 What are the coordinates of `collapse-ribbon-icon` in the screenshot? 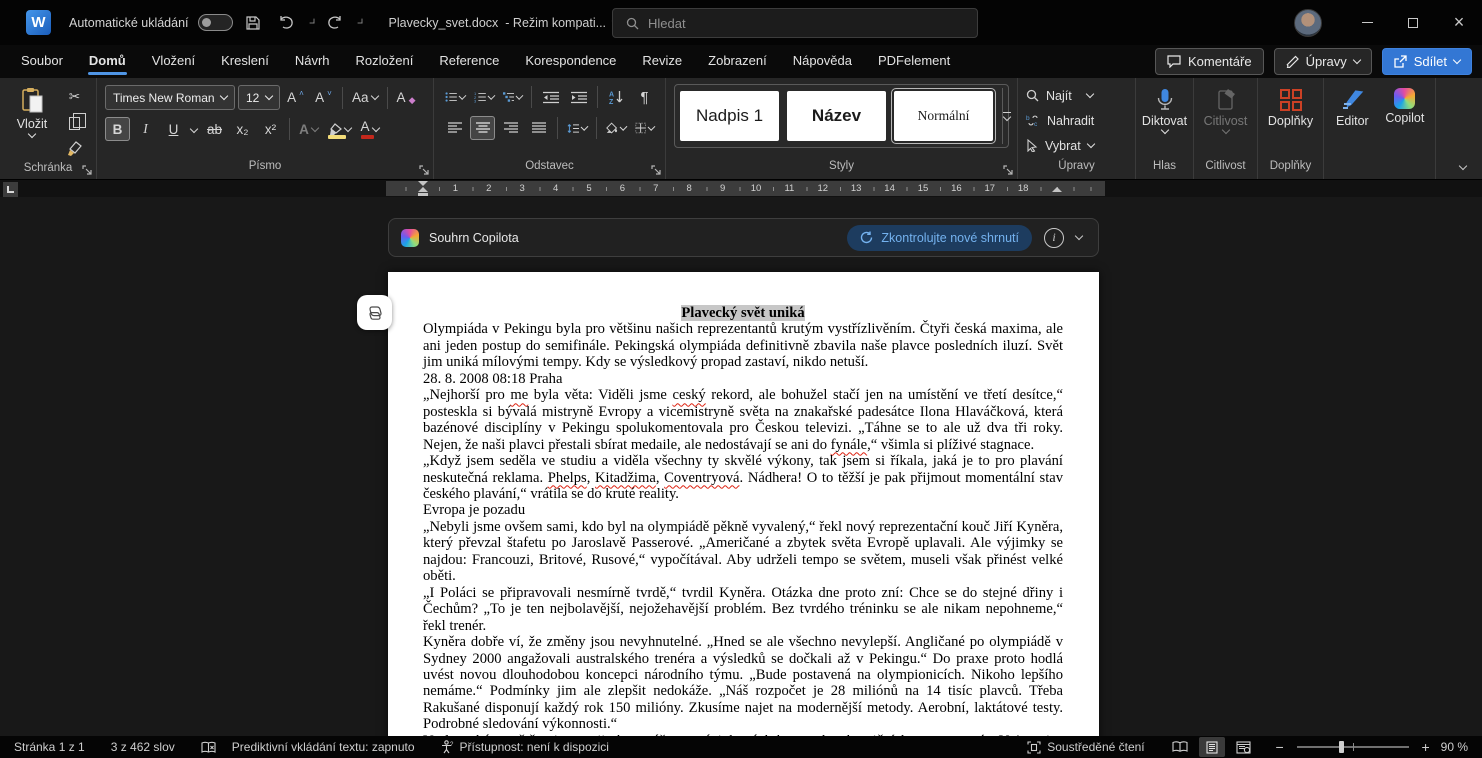 It's located at (1463, 166).